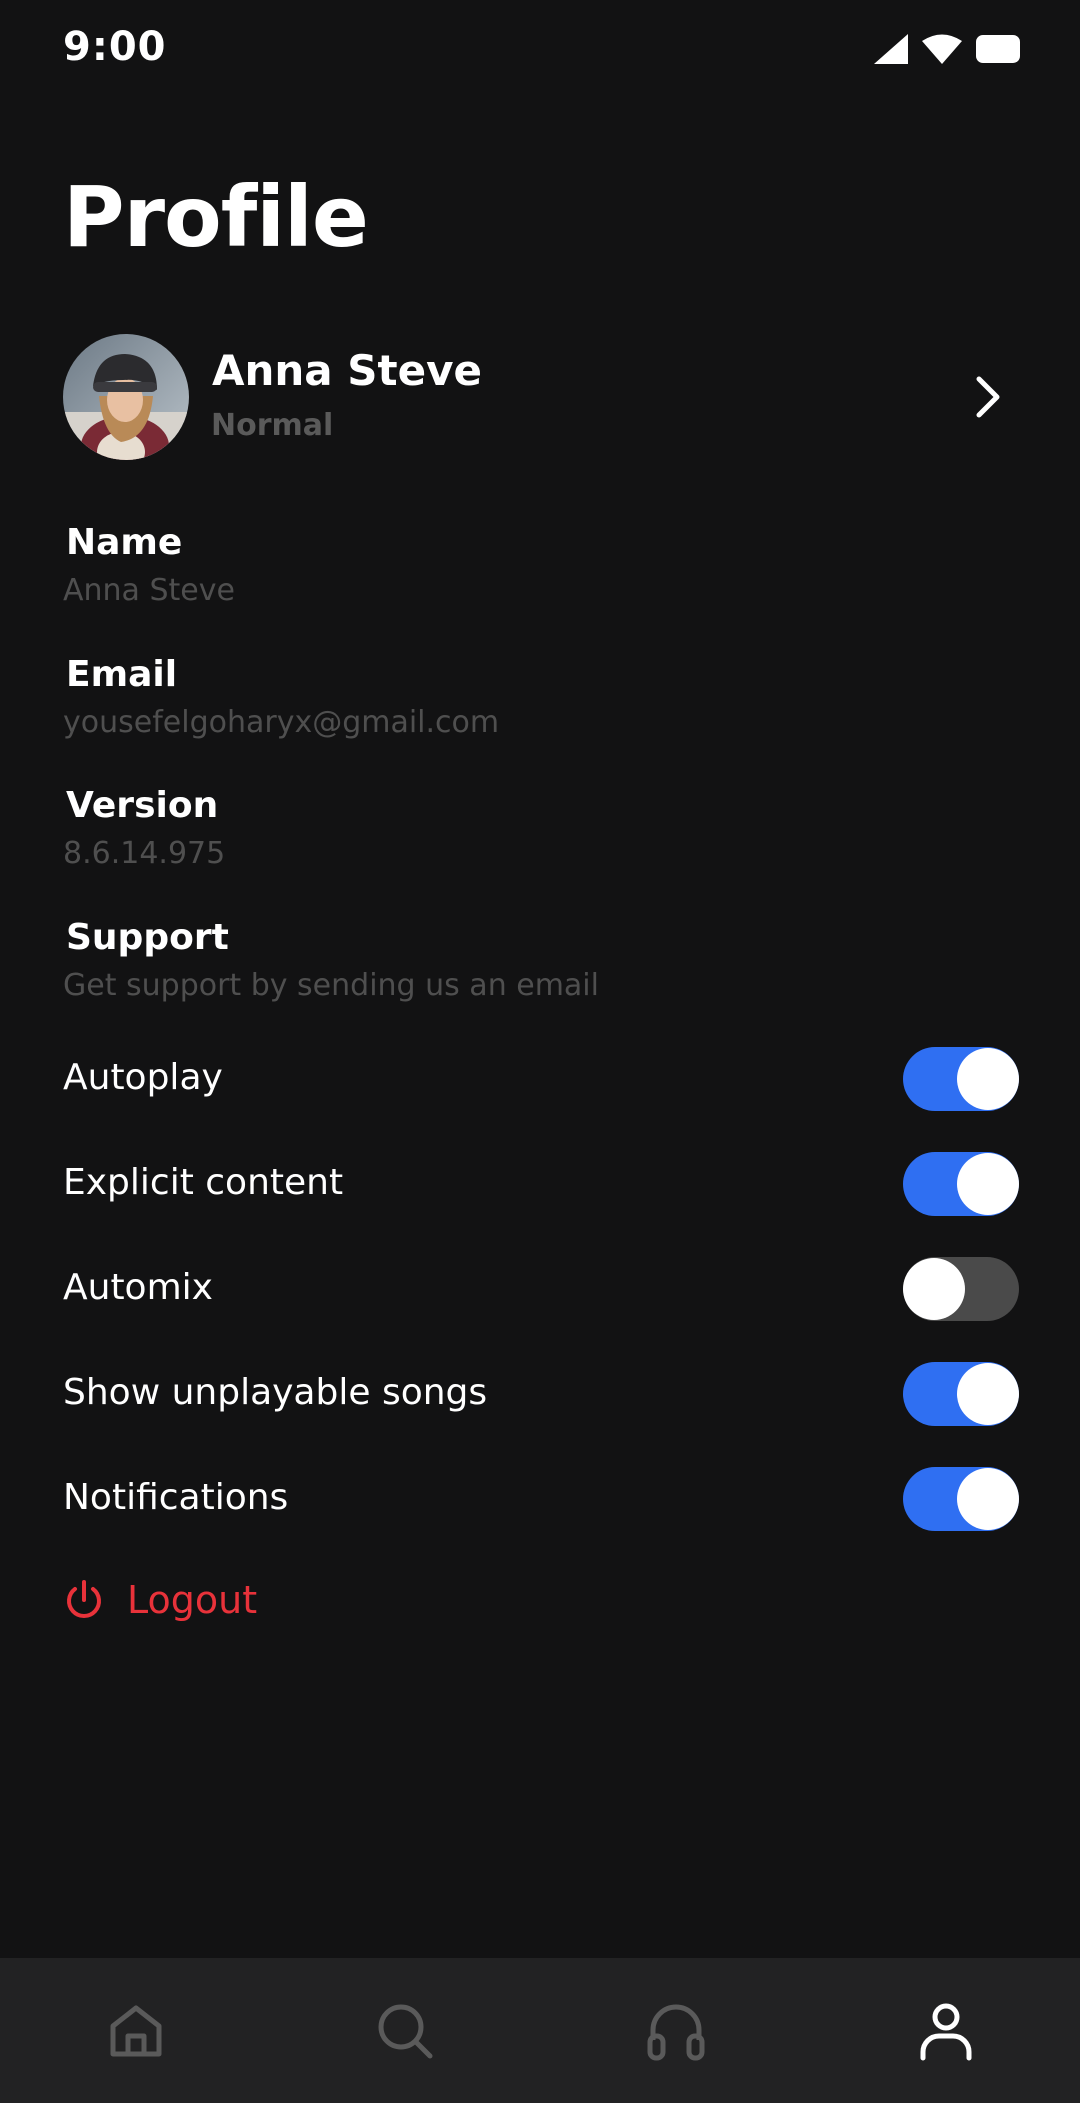  I want to click on info-label: Support, so click(147, 937).